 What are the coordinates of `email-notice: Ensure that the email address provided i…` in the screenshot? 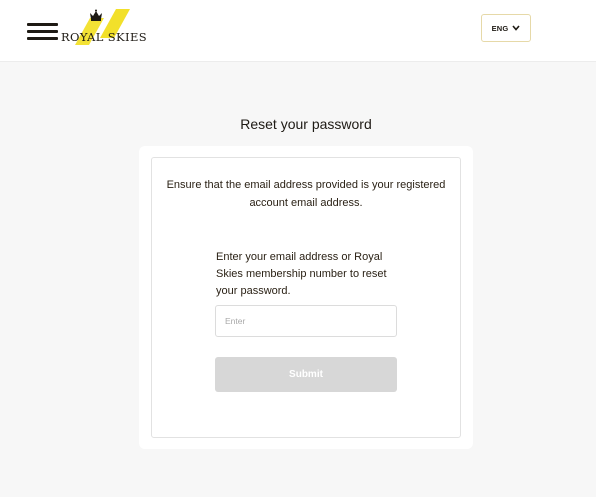 It's located at (306, 194).